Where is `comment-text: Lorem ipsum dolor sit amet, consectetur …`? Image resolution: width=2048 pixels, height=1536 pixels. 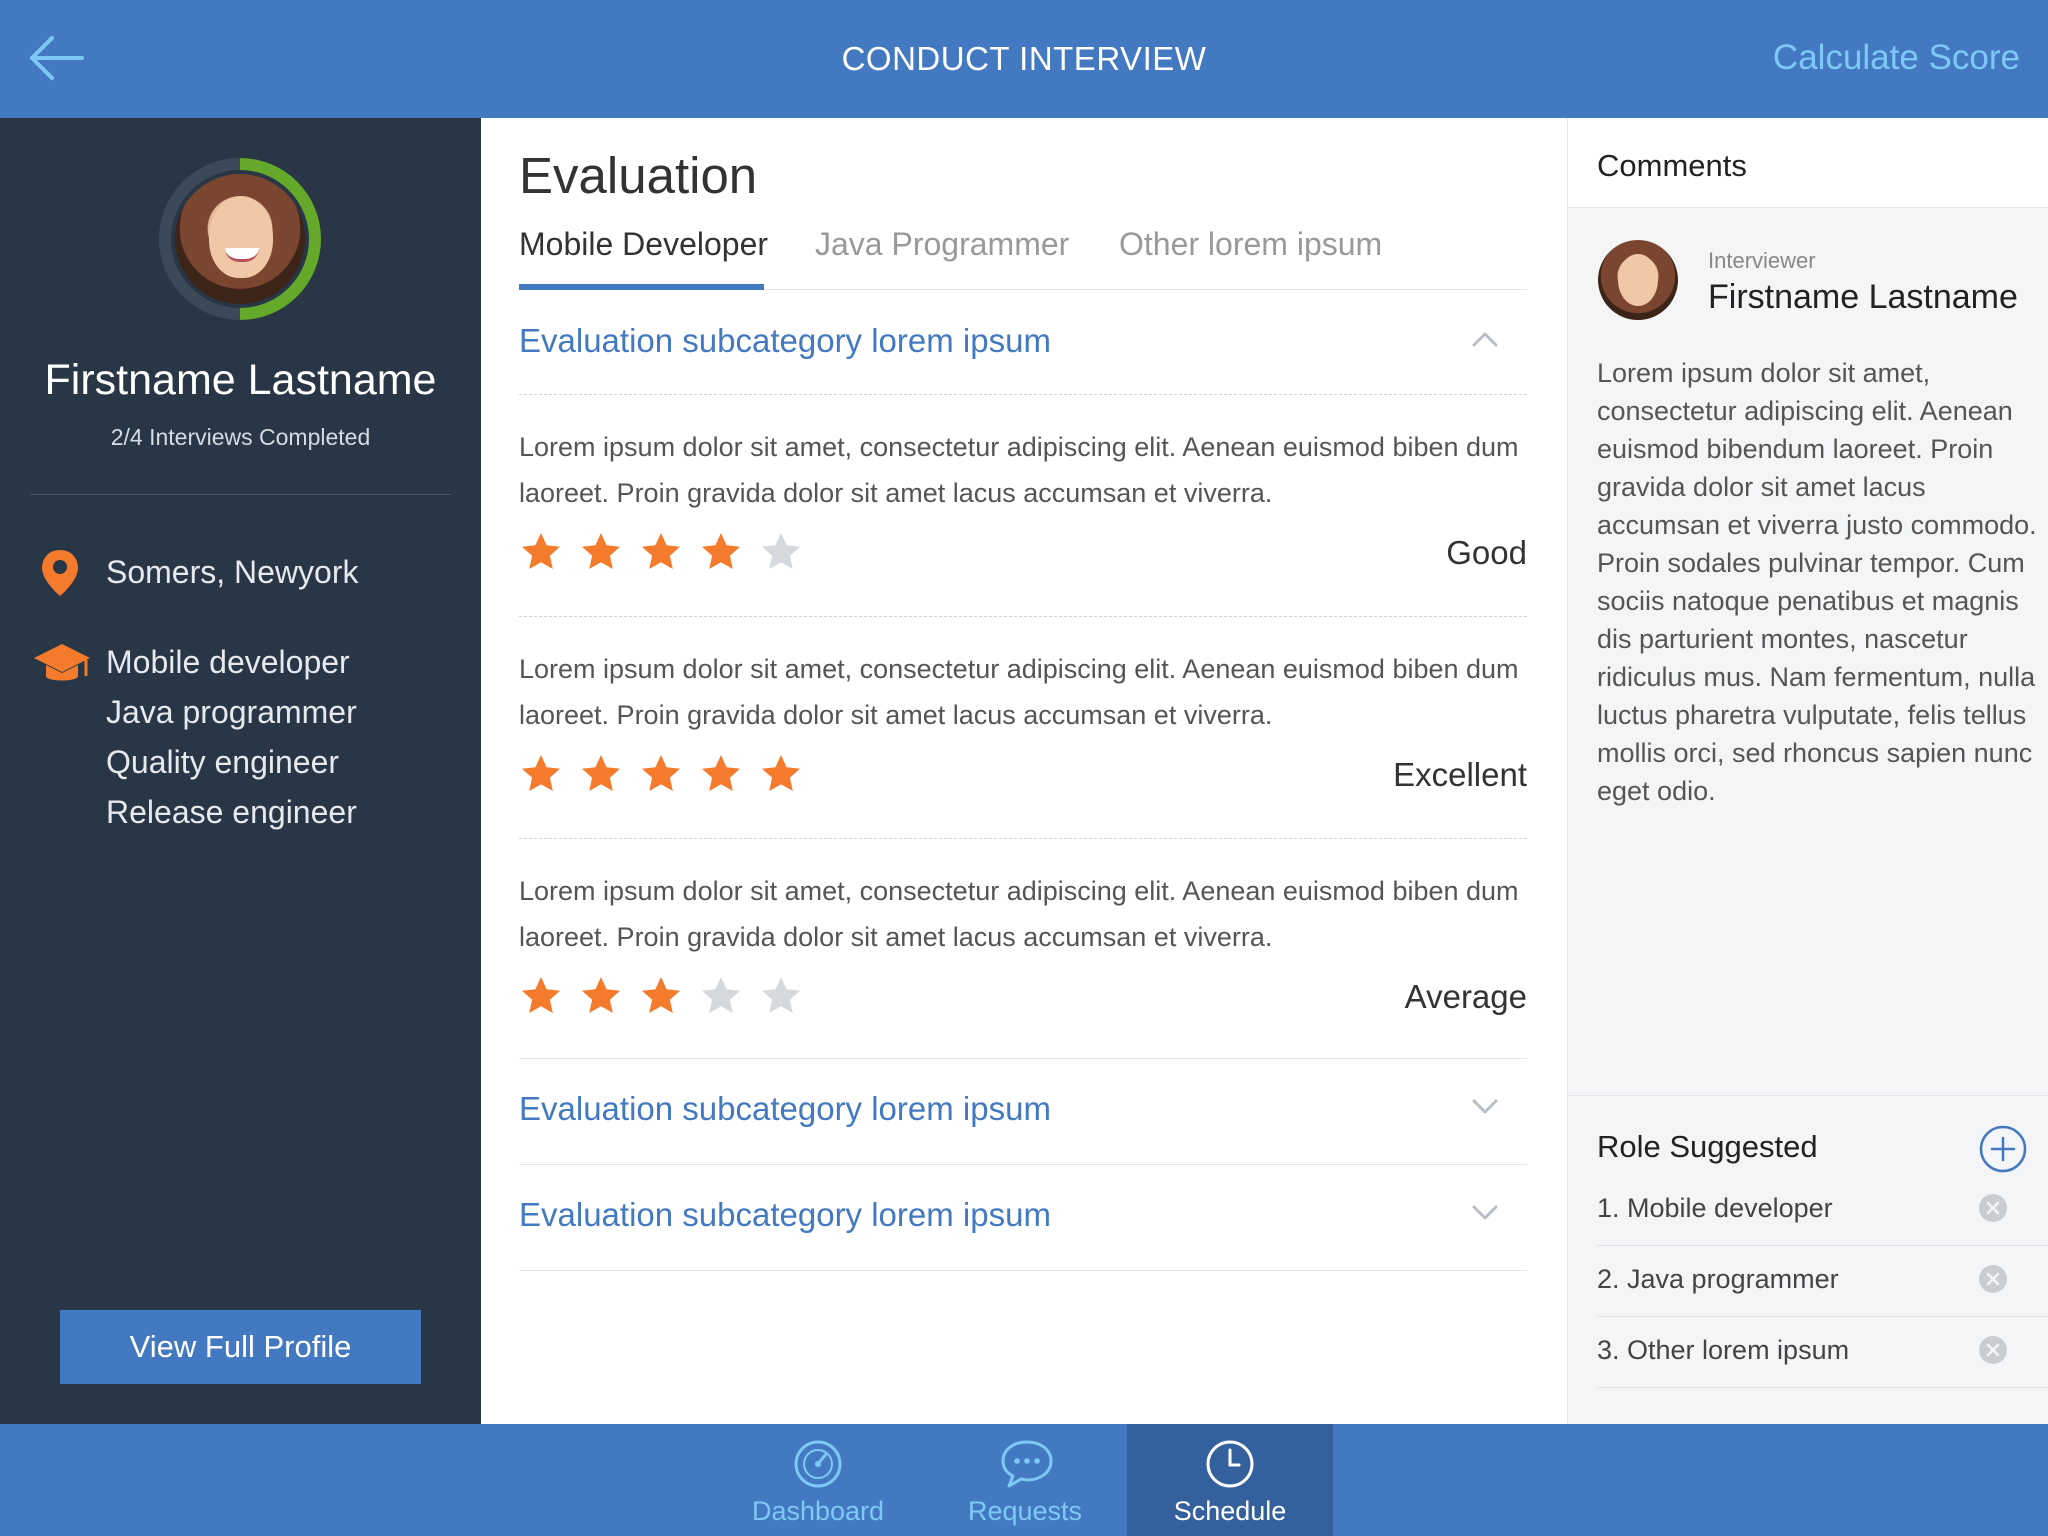
comment-text: Lorem ipsum dolor sit amet, consectetur … is located at coordinates (1817, 582).